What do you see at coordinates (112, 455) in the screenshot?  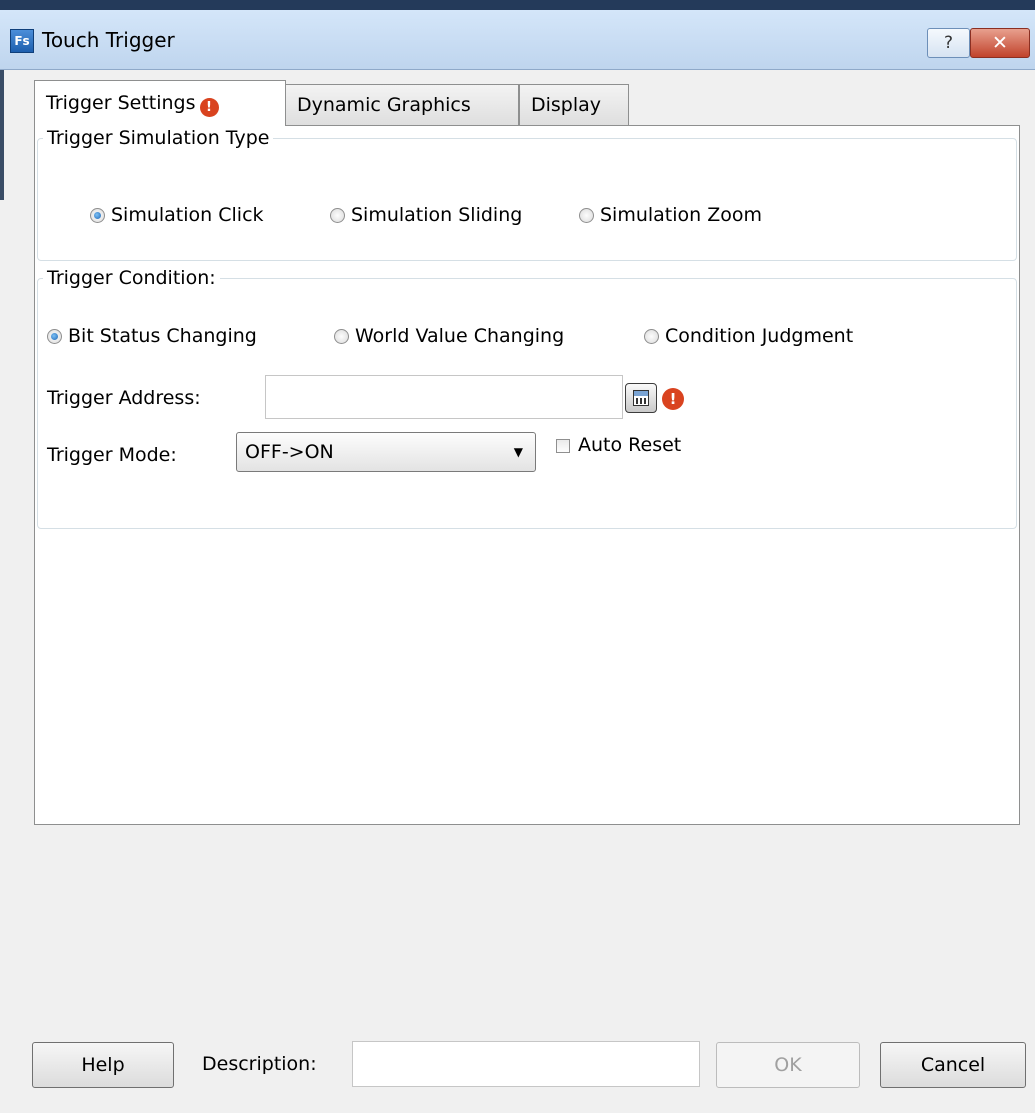 I see `trigger-mode-label: Trigger Mode:` at bounding box center [112, 455].